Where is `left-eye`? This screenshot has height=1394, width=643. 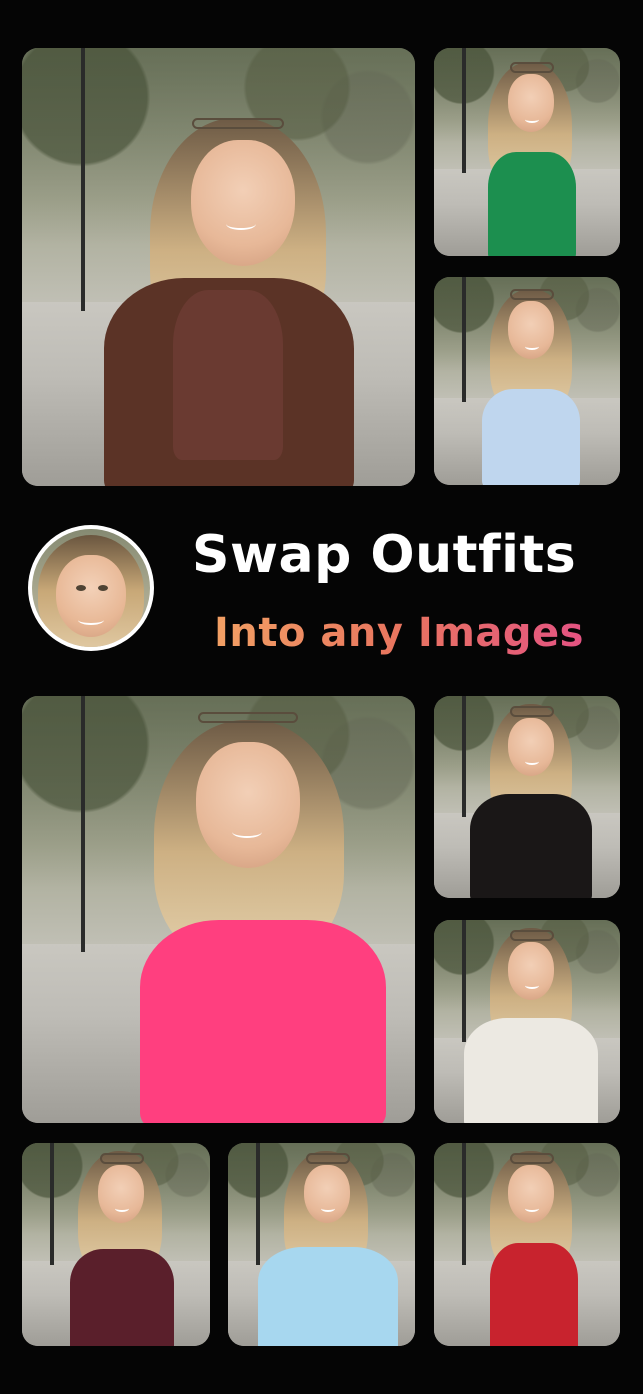 left-eye is located at coordinates (81, 588).